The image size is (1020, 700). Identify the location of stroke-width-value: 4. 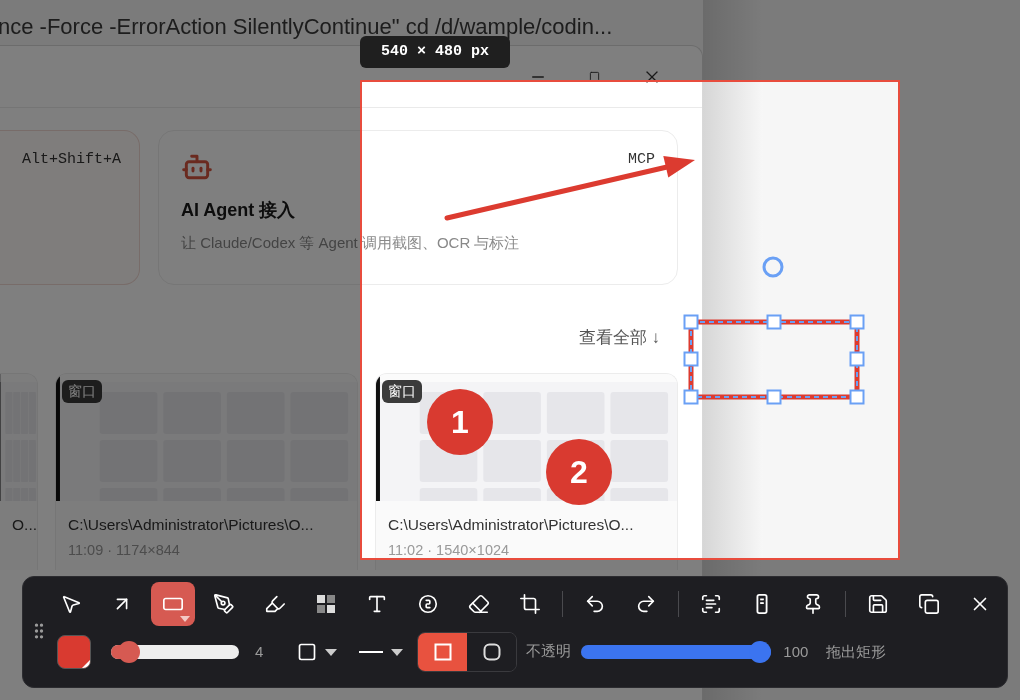
(259, 651).